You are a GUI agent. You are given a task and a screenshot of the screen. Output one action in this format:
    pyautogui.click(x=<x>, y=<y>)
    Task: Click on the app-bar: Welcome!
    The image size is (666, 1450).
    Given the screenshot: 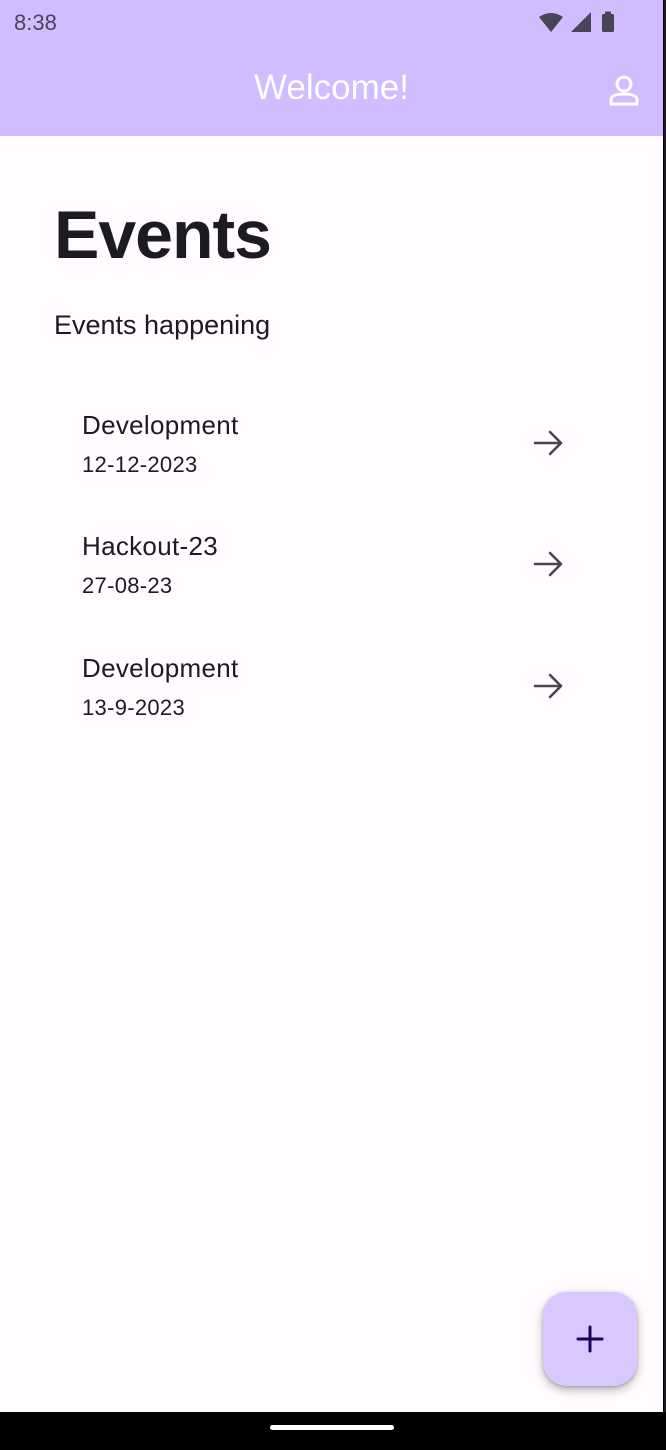 What is the action you would take?
    pyautogui.click(x=331, y=90)
    